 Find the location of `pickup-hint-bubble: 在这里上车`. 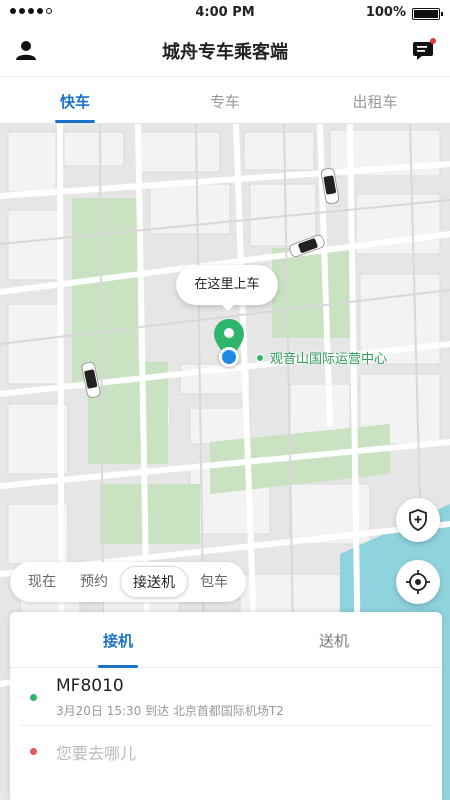

pickup-hint-bubble: 在这里上车 is located at coordinates (227, 288).